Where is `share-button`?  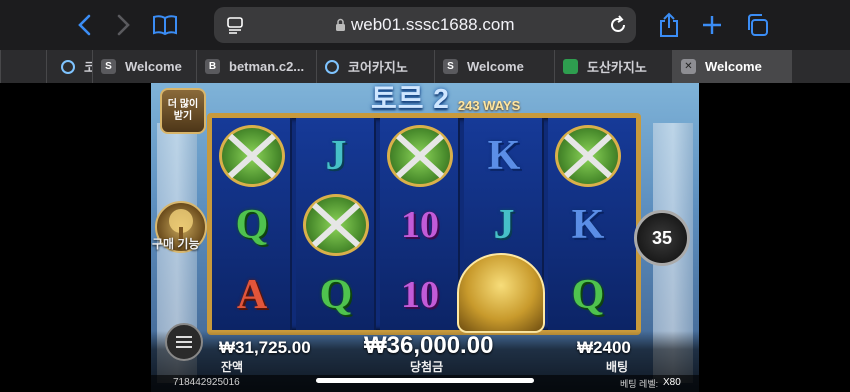
share-button is located at coordinates (669, 25).